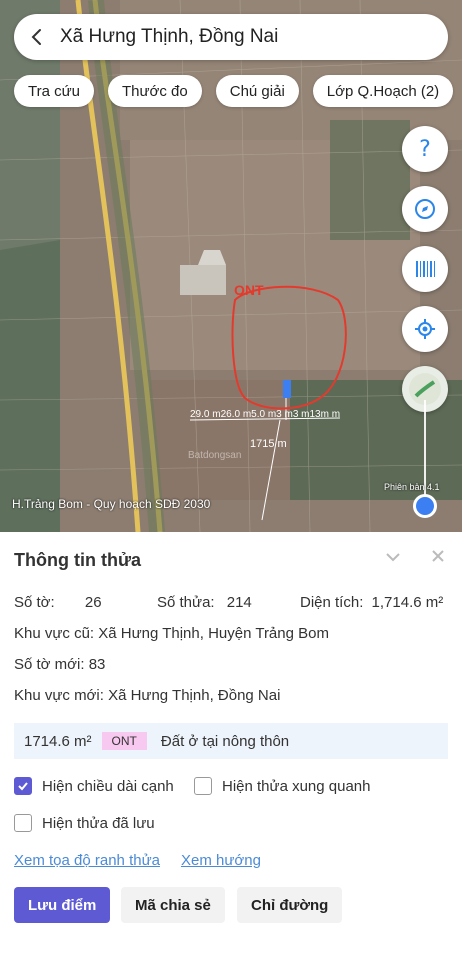 This screenshot has height=960, width=462. Describe the element at coordinates (93, 602) in the screenshot. I see `so-to-value: 26` at that location.